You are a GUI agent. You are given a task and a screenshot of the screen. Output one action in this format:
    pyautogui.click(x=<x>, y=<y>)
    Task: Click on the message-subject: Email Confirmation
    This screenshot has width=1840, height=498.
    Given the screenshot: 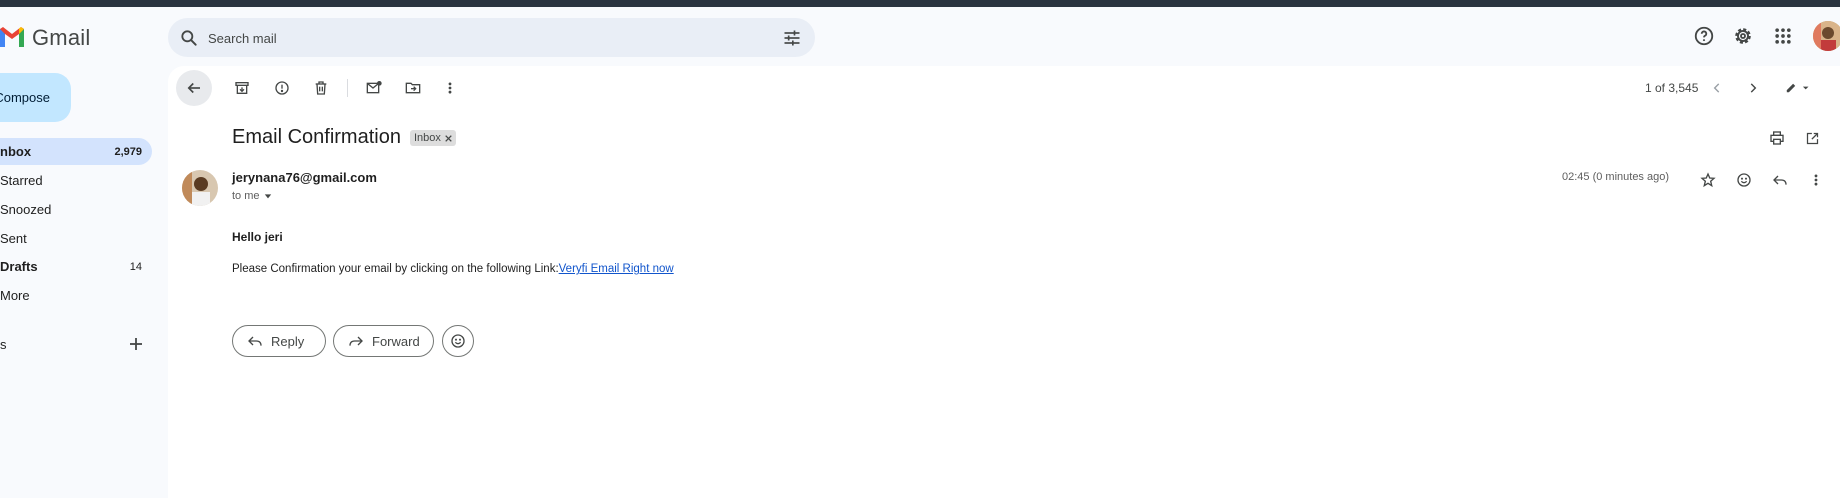 What is the action you would take?
    pyautogui.click(x=316, y=137)
    